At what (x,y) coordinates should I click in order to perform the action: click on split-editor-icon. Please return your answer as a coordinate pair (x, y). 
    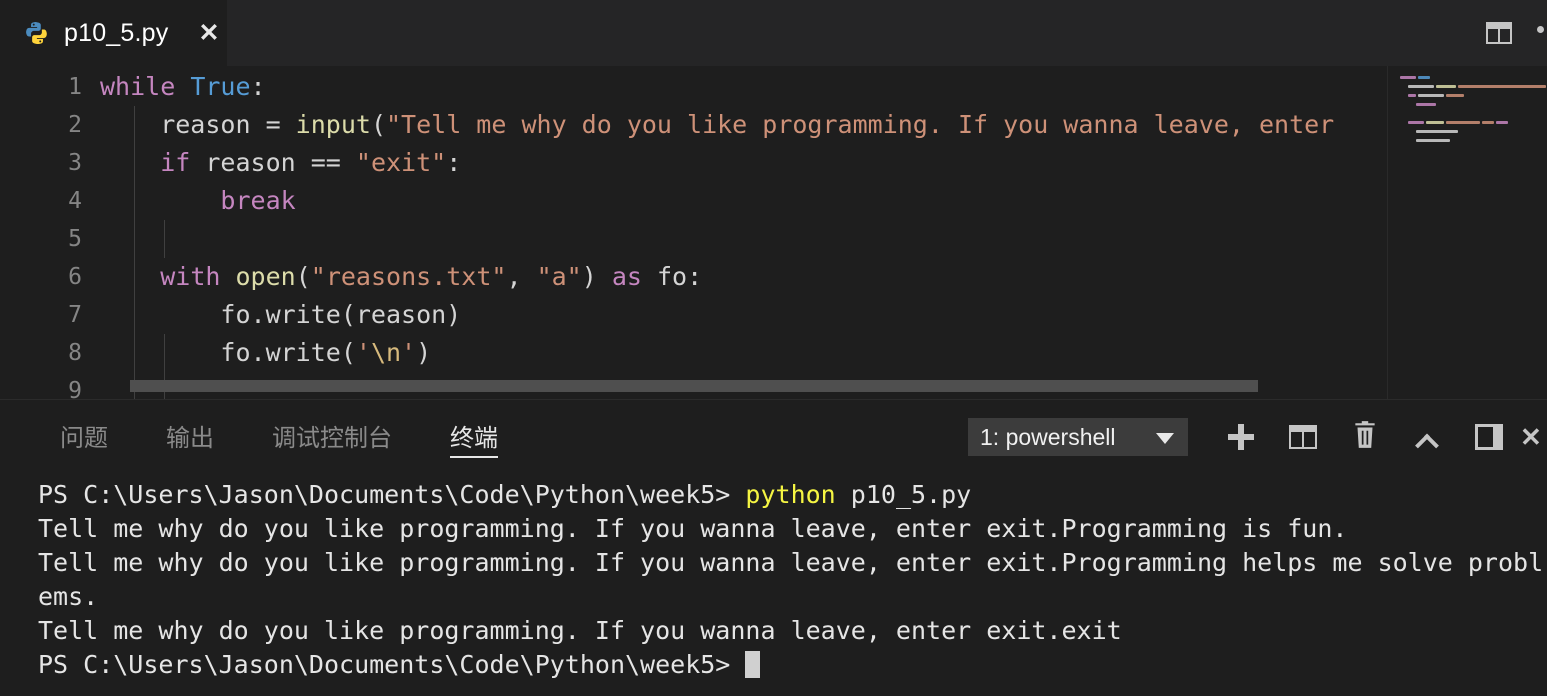
    Looking at the image, I should click on (1499, 33).